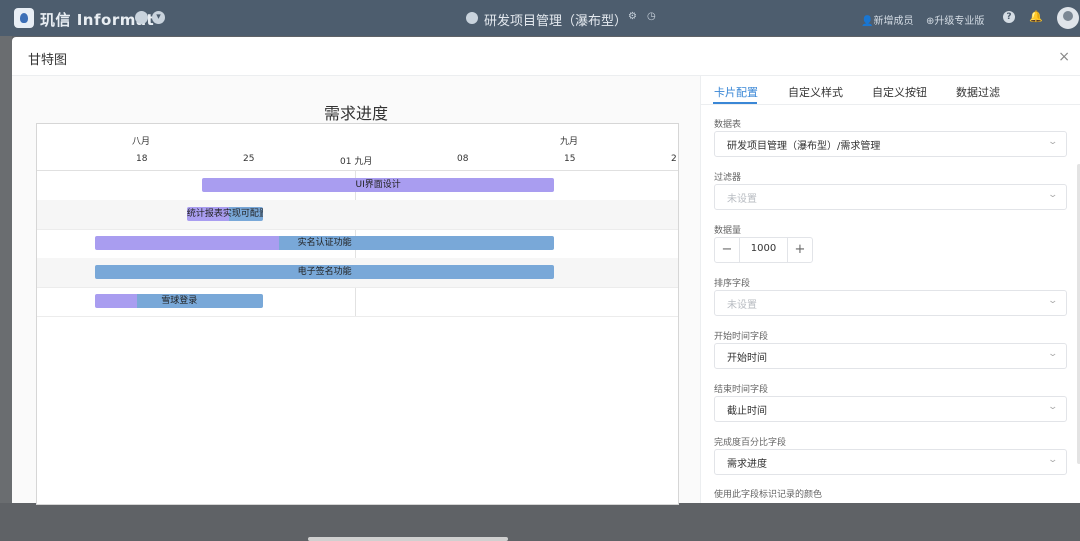 The height and width of the screenshot is (541, 1080). What do you see at coordinates (747, 411) in the screenshot?
I see `end-field-value: 截止时间` at bounding box center [747, 411].